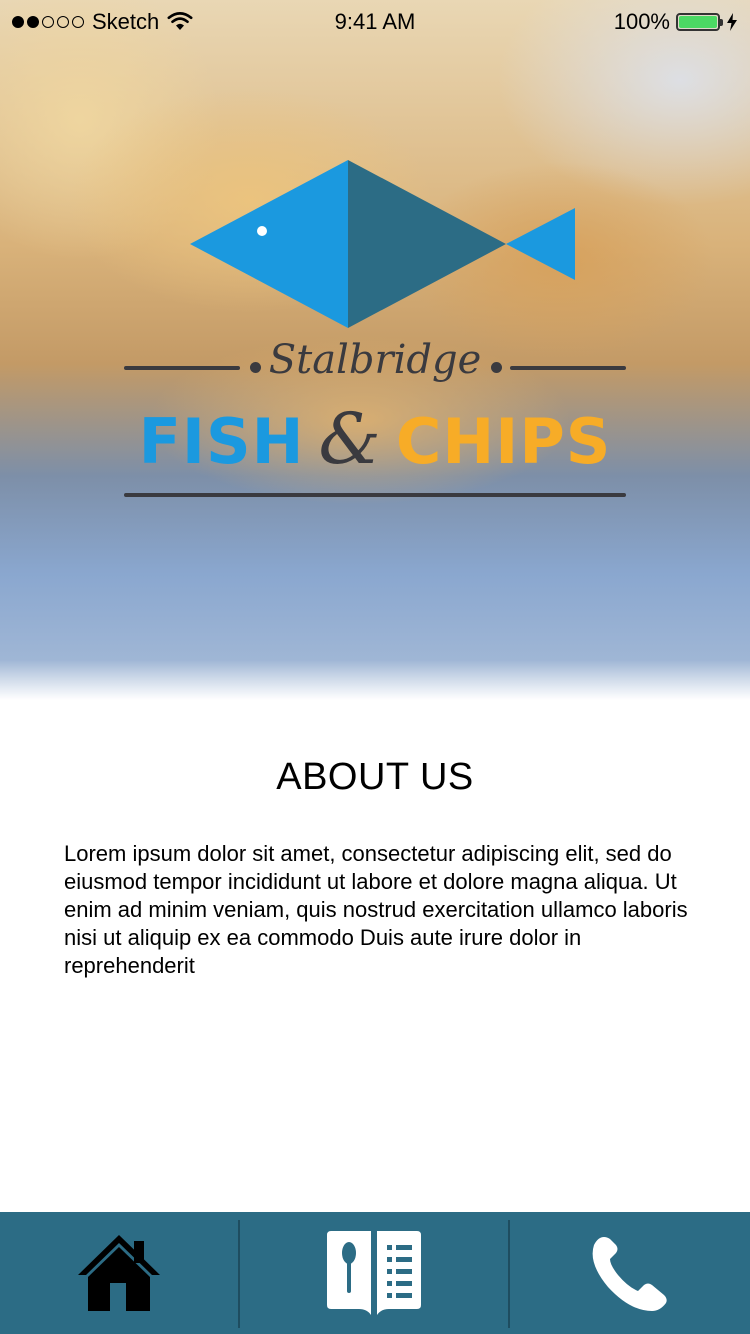  What do you see at coordinates (382, 244) in the screenshot?
I see `fish-logo-icon` at bounding box center [382, 244].